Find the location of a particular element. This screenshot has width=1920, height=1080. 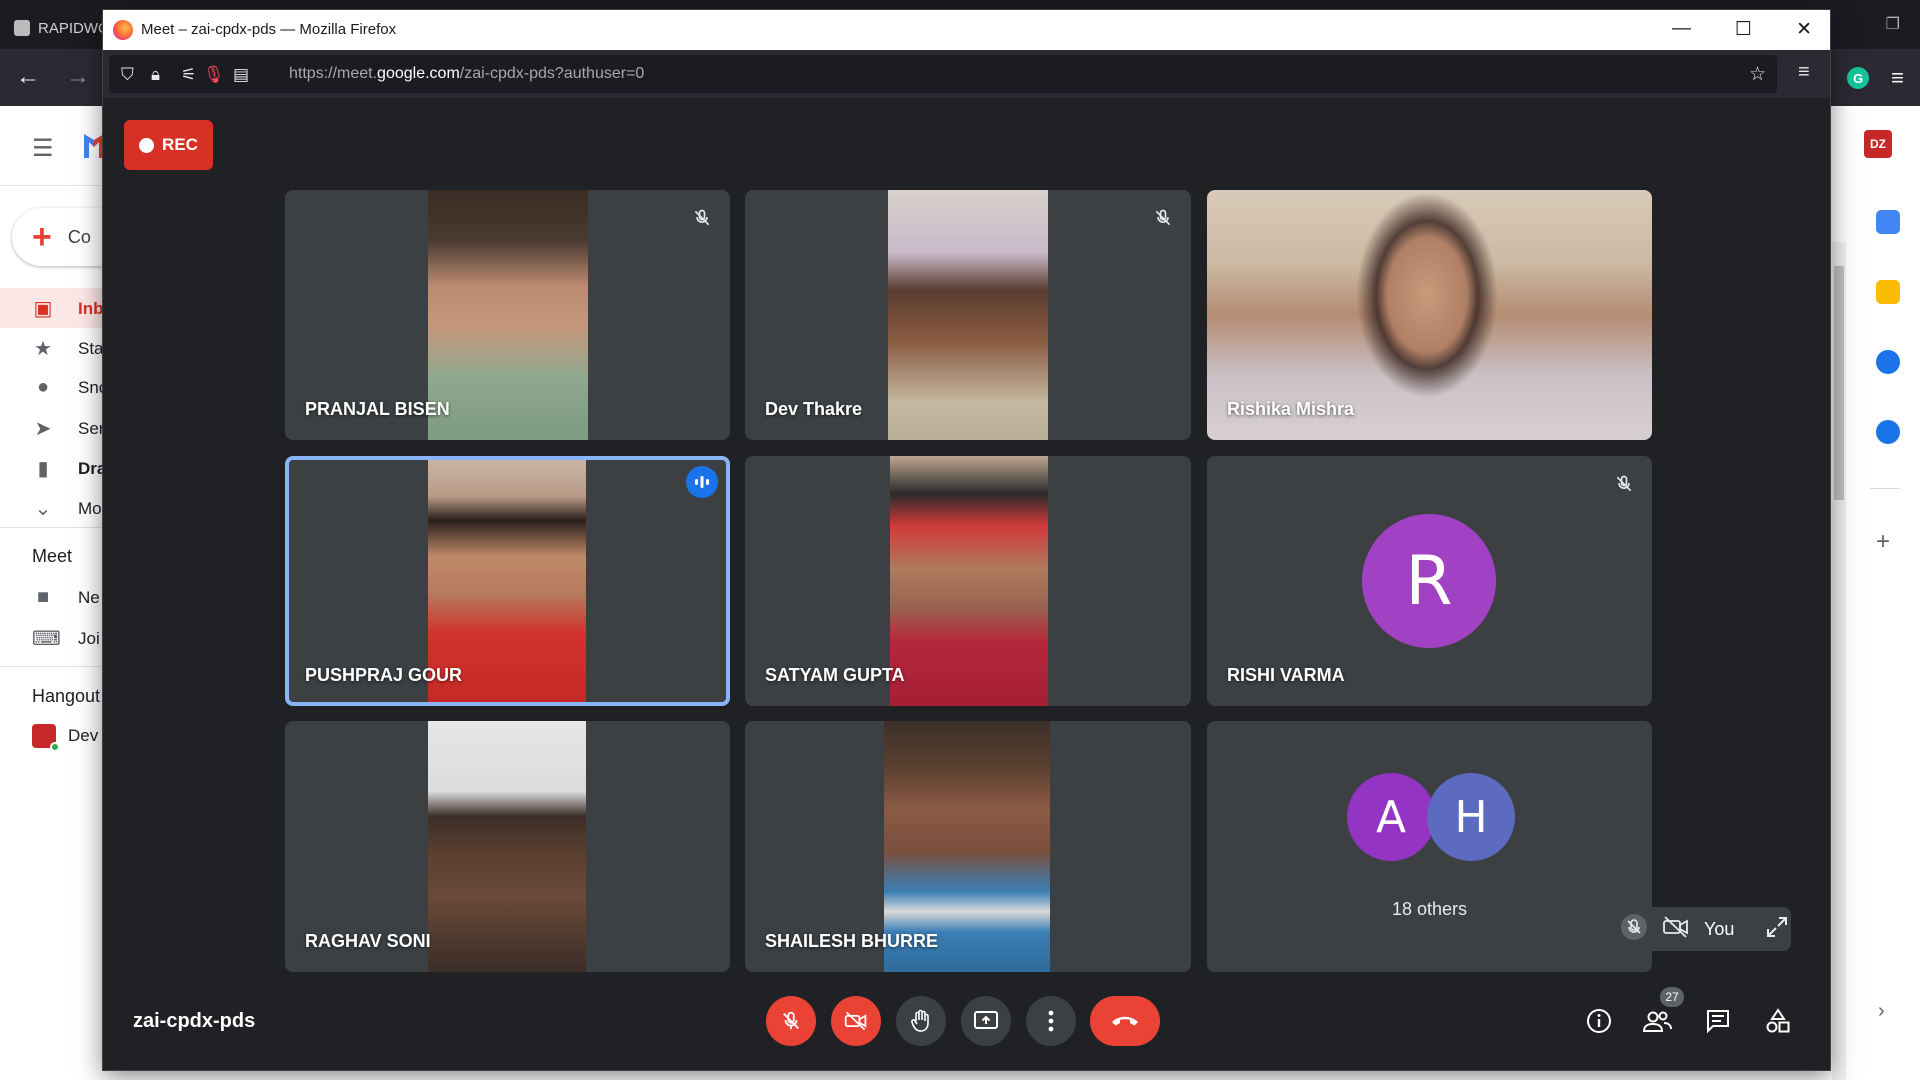

keyboard-icon: ⌨ is located at coordinates (46, 639).